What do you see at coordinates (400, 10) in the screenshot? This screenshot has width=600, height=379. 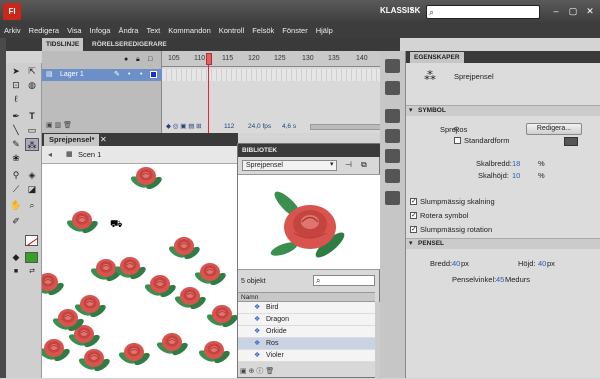 I see `workspace-switcher: KLASSISK` at bounding box center [400, 10].